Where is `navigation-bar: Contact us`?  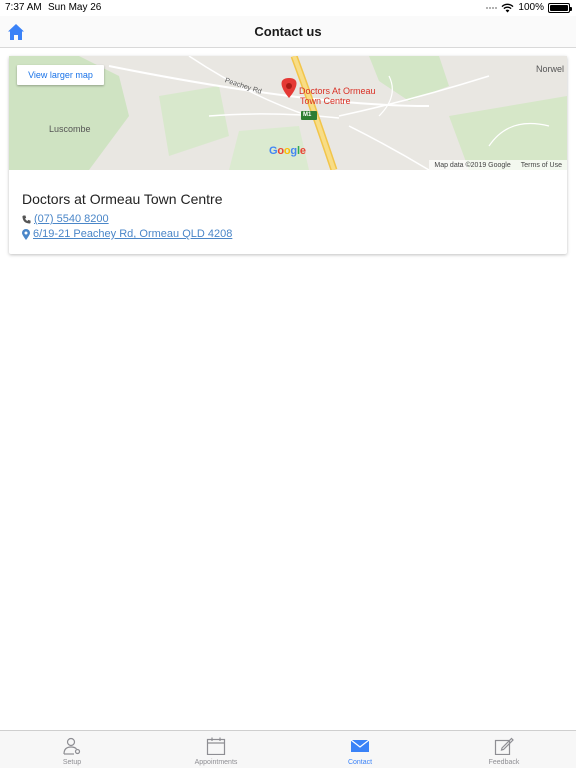
navigation-bar: Contact us is located at coordinates (288, 32).